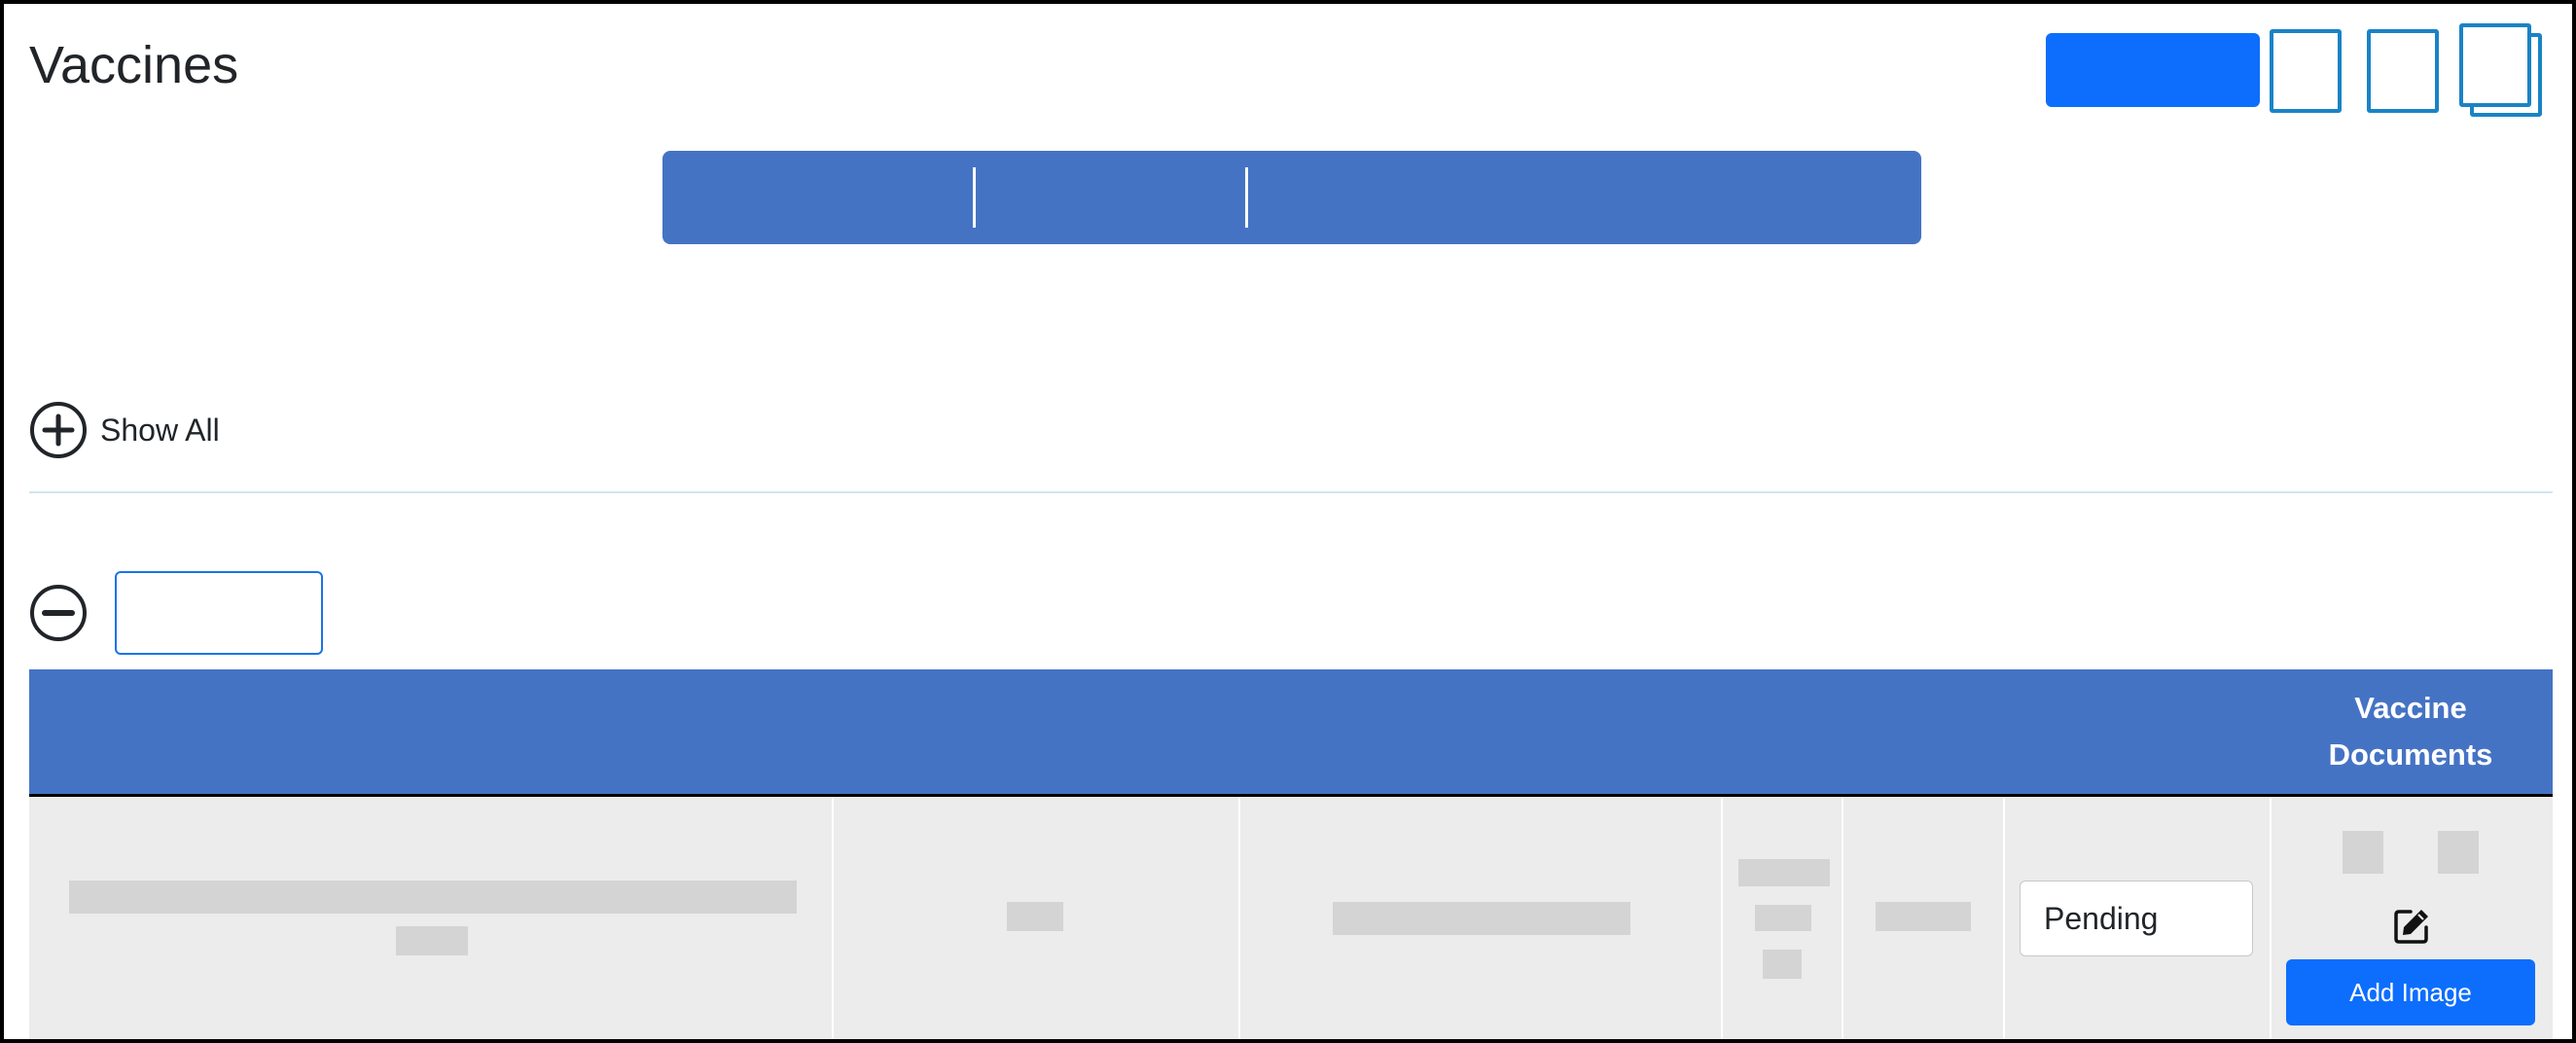 This screenshot has height=1043, width=2576. I want to click on edit-icon, so click(2411, 926).